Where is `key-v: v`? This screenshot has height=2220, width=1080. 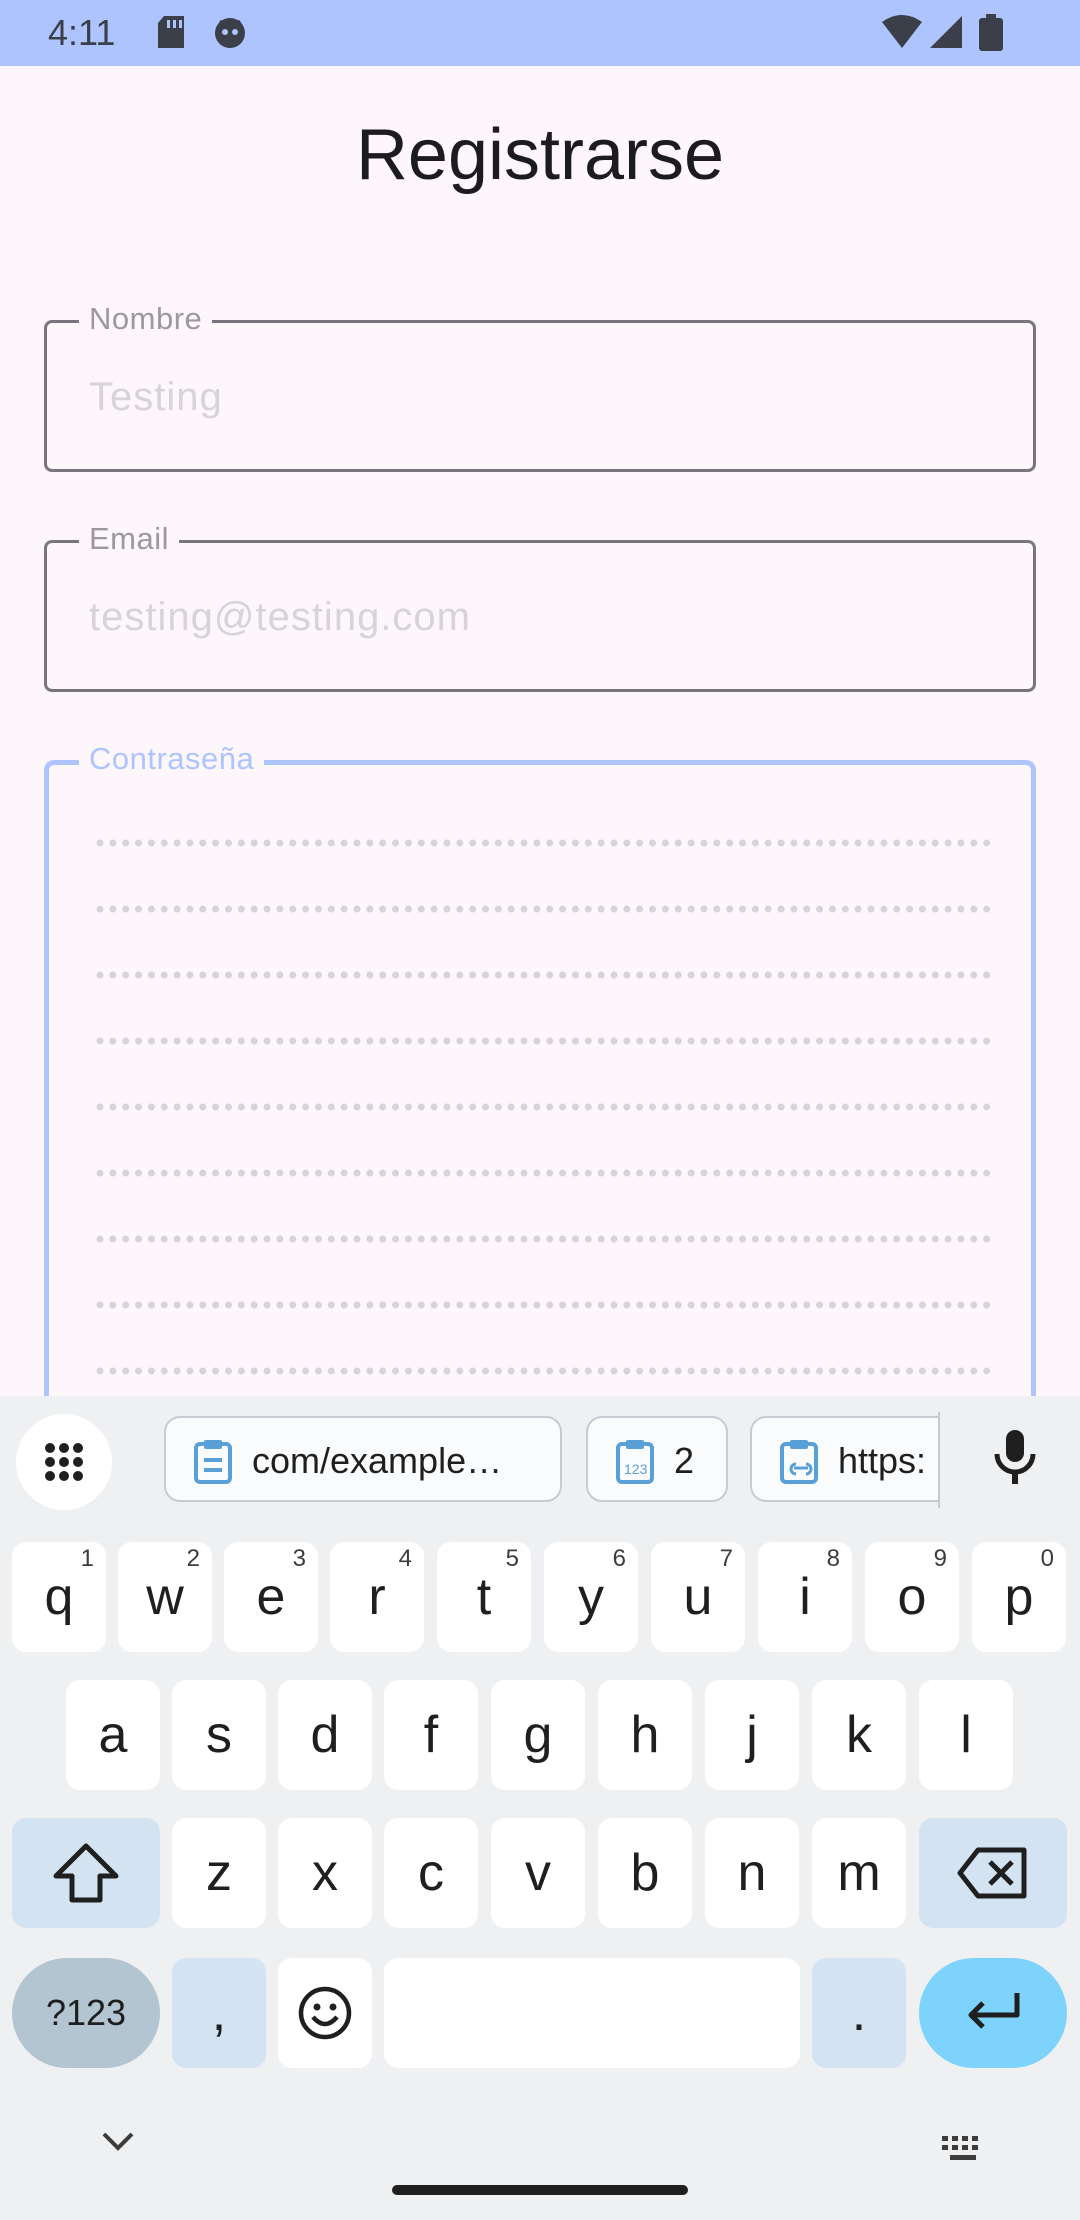 key-v: v is located at coordinates (538, 1873).